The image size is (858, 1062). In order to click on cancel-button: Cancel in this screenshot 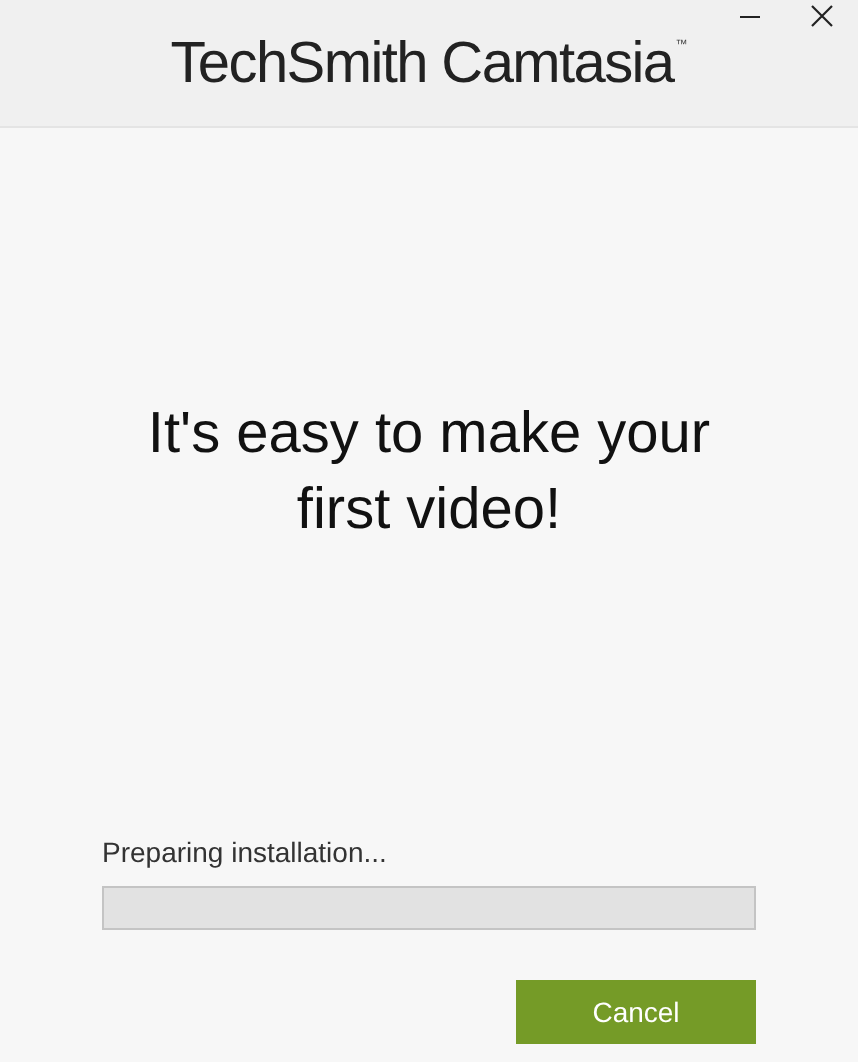, I will do `click(636, 1012)`.